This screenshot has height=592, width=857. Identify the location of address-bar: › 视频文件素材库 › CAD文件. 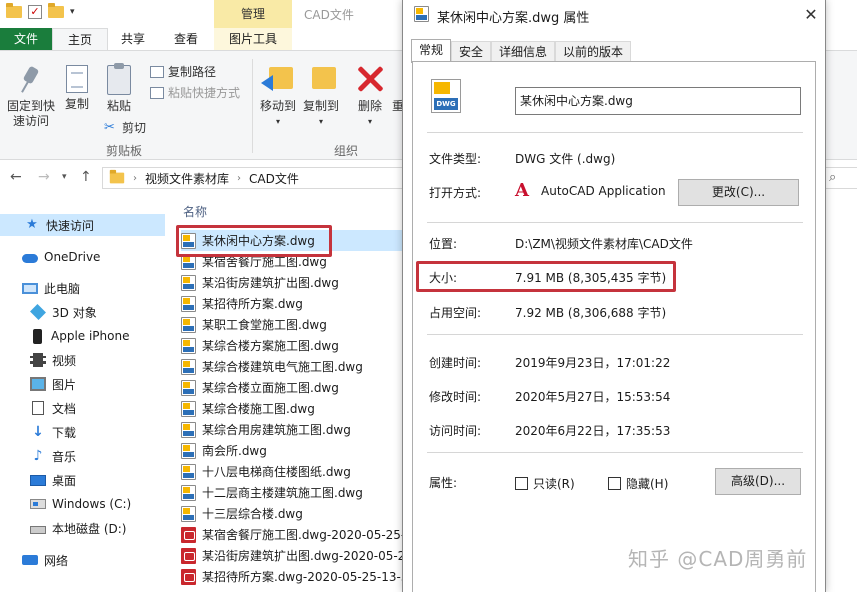
(254, 178).